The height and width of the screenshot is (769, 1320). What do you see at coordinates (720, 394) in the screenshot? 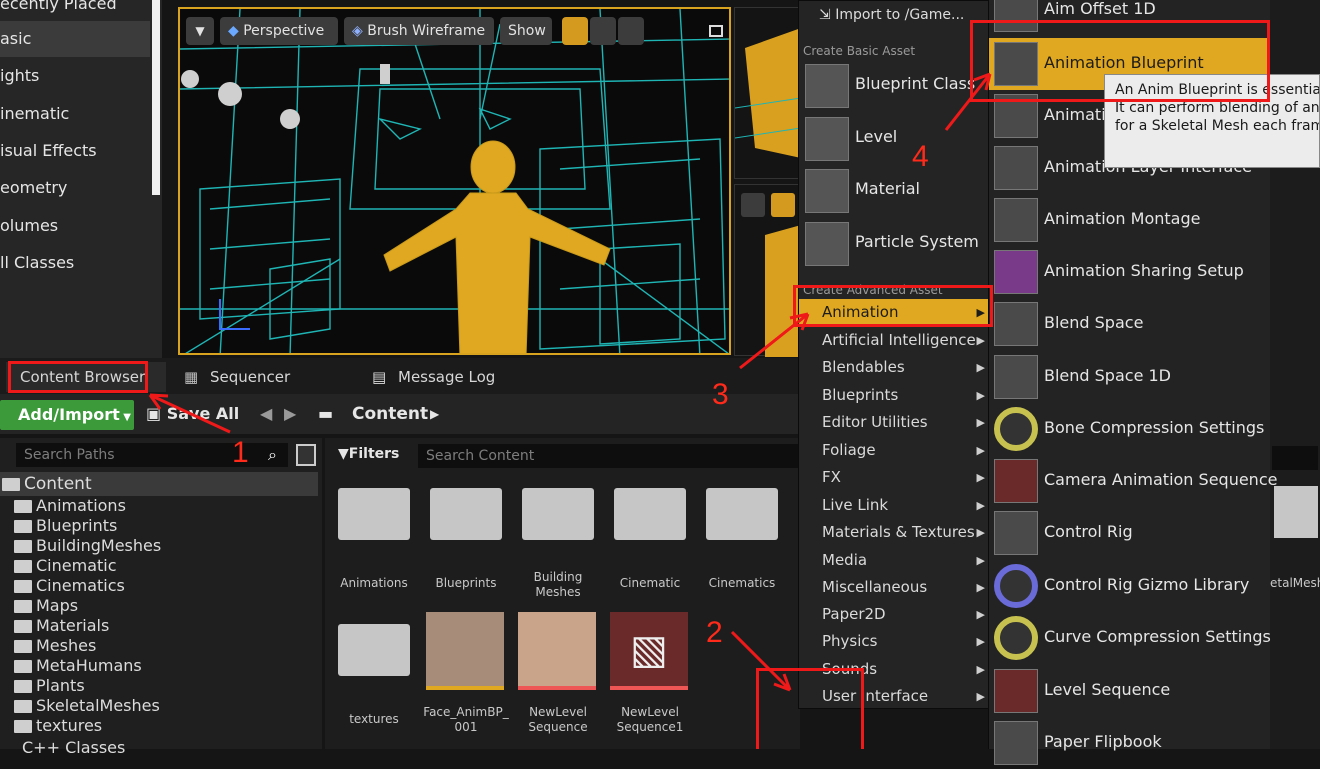
I see `annotation-number-3: 3` at bounding box center [720, 394].